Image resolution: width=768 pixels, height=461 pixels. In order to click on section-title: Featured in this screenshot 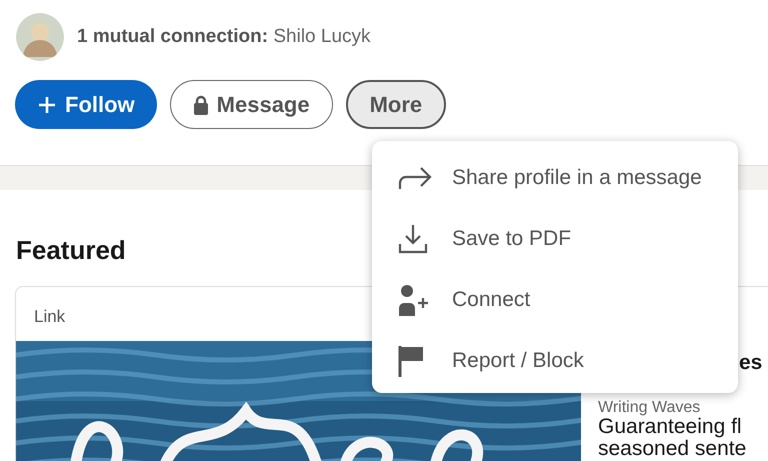, I will do `click(71, 250)`.